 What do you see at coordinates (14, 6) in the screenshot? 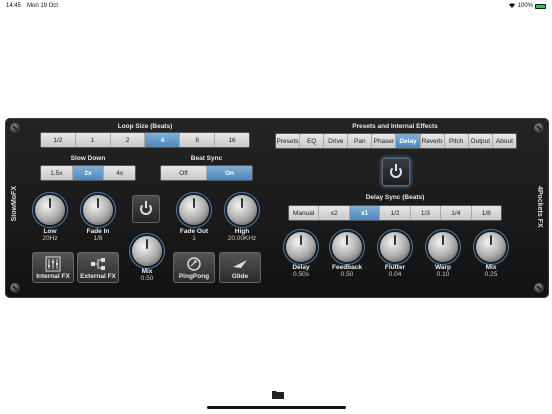
I see `status-time: 14:45` at bounding box center [14, 6].